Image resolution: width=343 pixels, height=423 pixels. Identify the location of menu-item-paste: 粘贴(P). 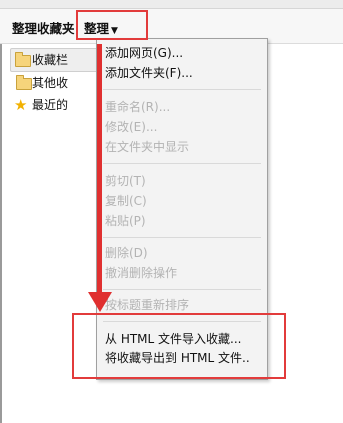
(182, 221).